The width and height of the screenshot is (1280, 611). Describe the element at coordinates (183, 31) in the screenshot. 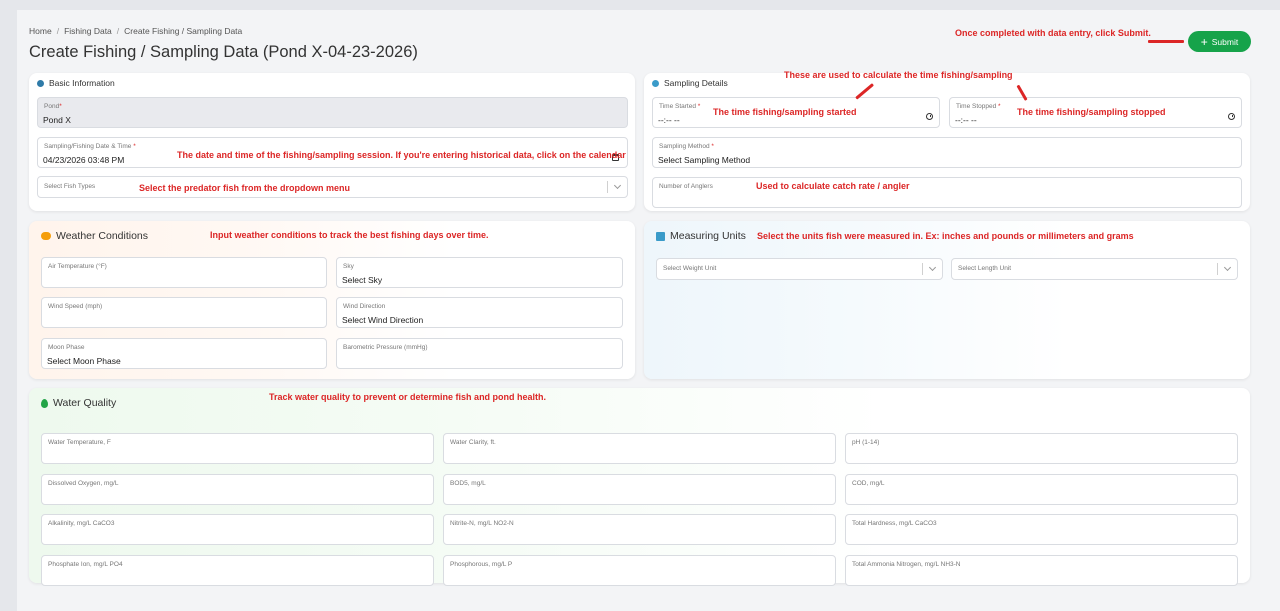

I see `breadcrumb-current: Create Fishing / Sampling Data` at that location.